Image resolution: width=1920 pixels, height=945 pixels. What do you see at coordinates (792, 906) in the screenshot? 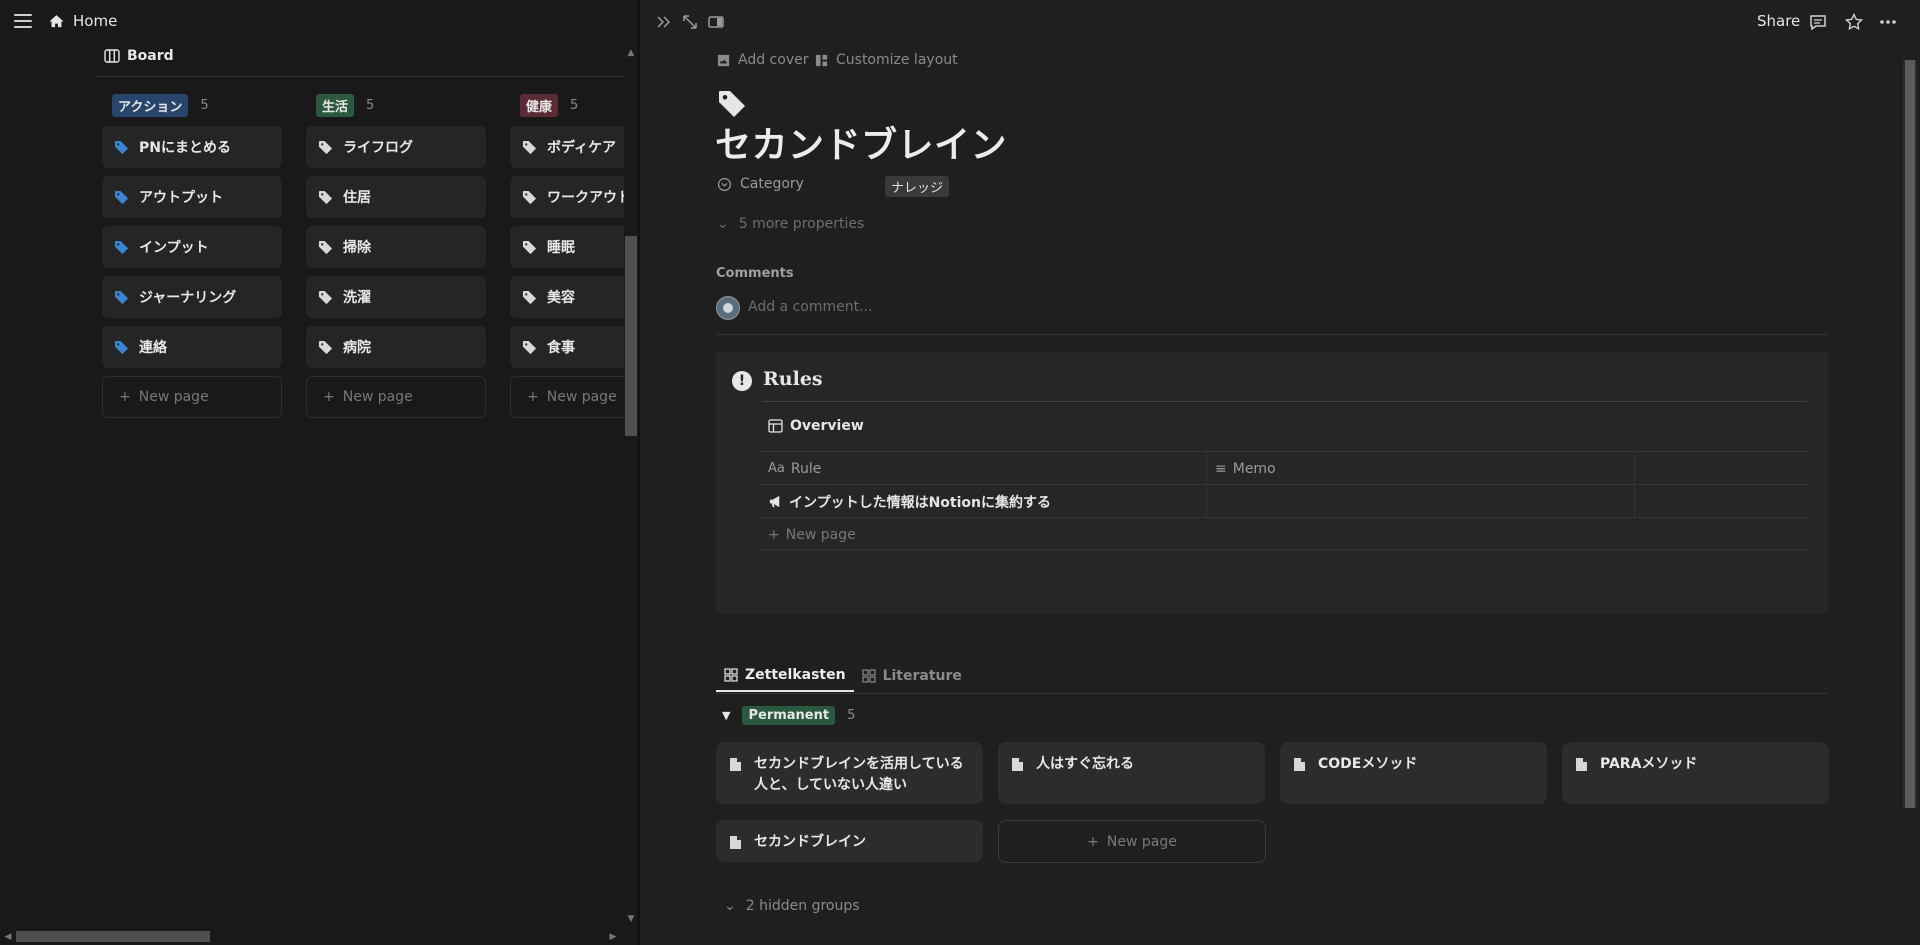
I see `hidden-groups-toggle: ⌄ 2 hidden groups` at bounding box center [792, 906].